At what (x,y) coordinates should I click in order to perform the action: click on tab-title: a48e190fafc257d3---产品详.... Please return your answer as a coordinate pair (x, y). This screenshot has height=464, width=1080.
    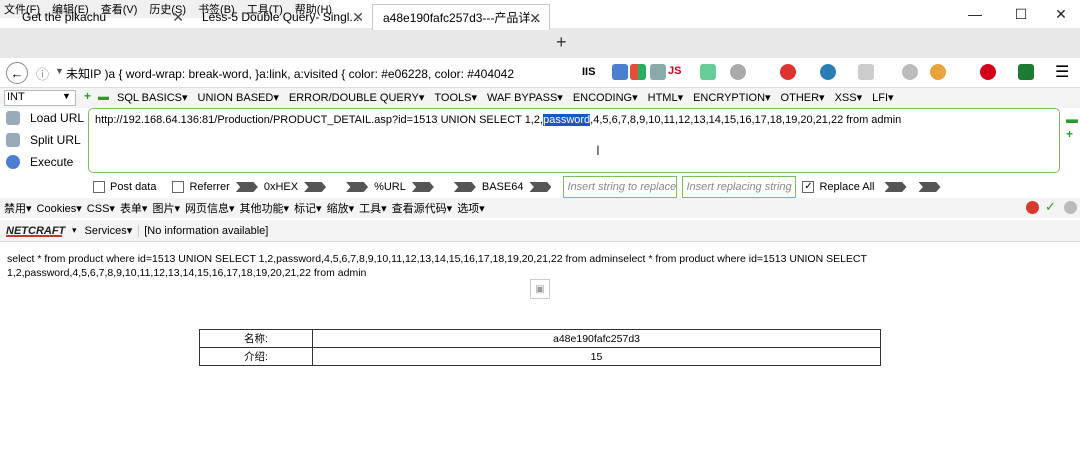
    Looking at the image, I should click on (462, 18).